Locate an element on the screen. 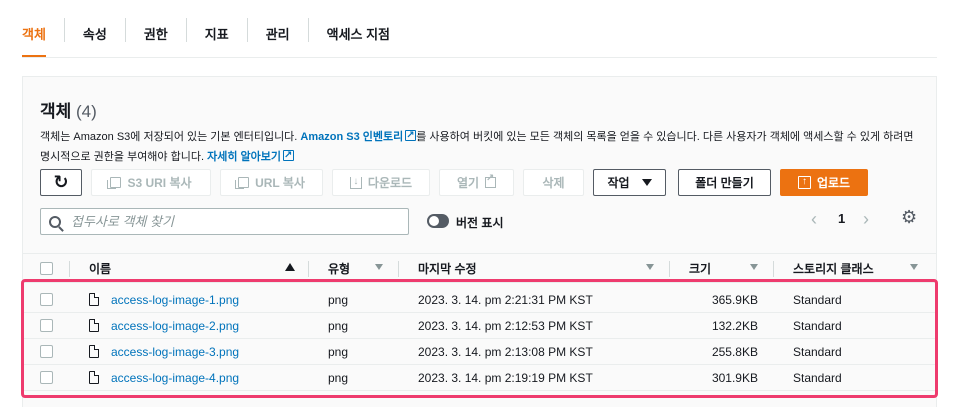 The height and width of the screenshot is (407, 960). tab-properties: 속성 is located at coordinates (95, 38).